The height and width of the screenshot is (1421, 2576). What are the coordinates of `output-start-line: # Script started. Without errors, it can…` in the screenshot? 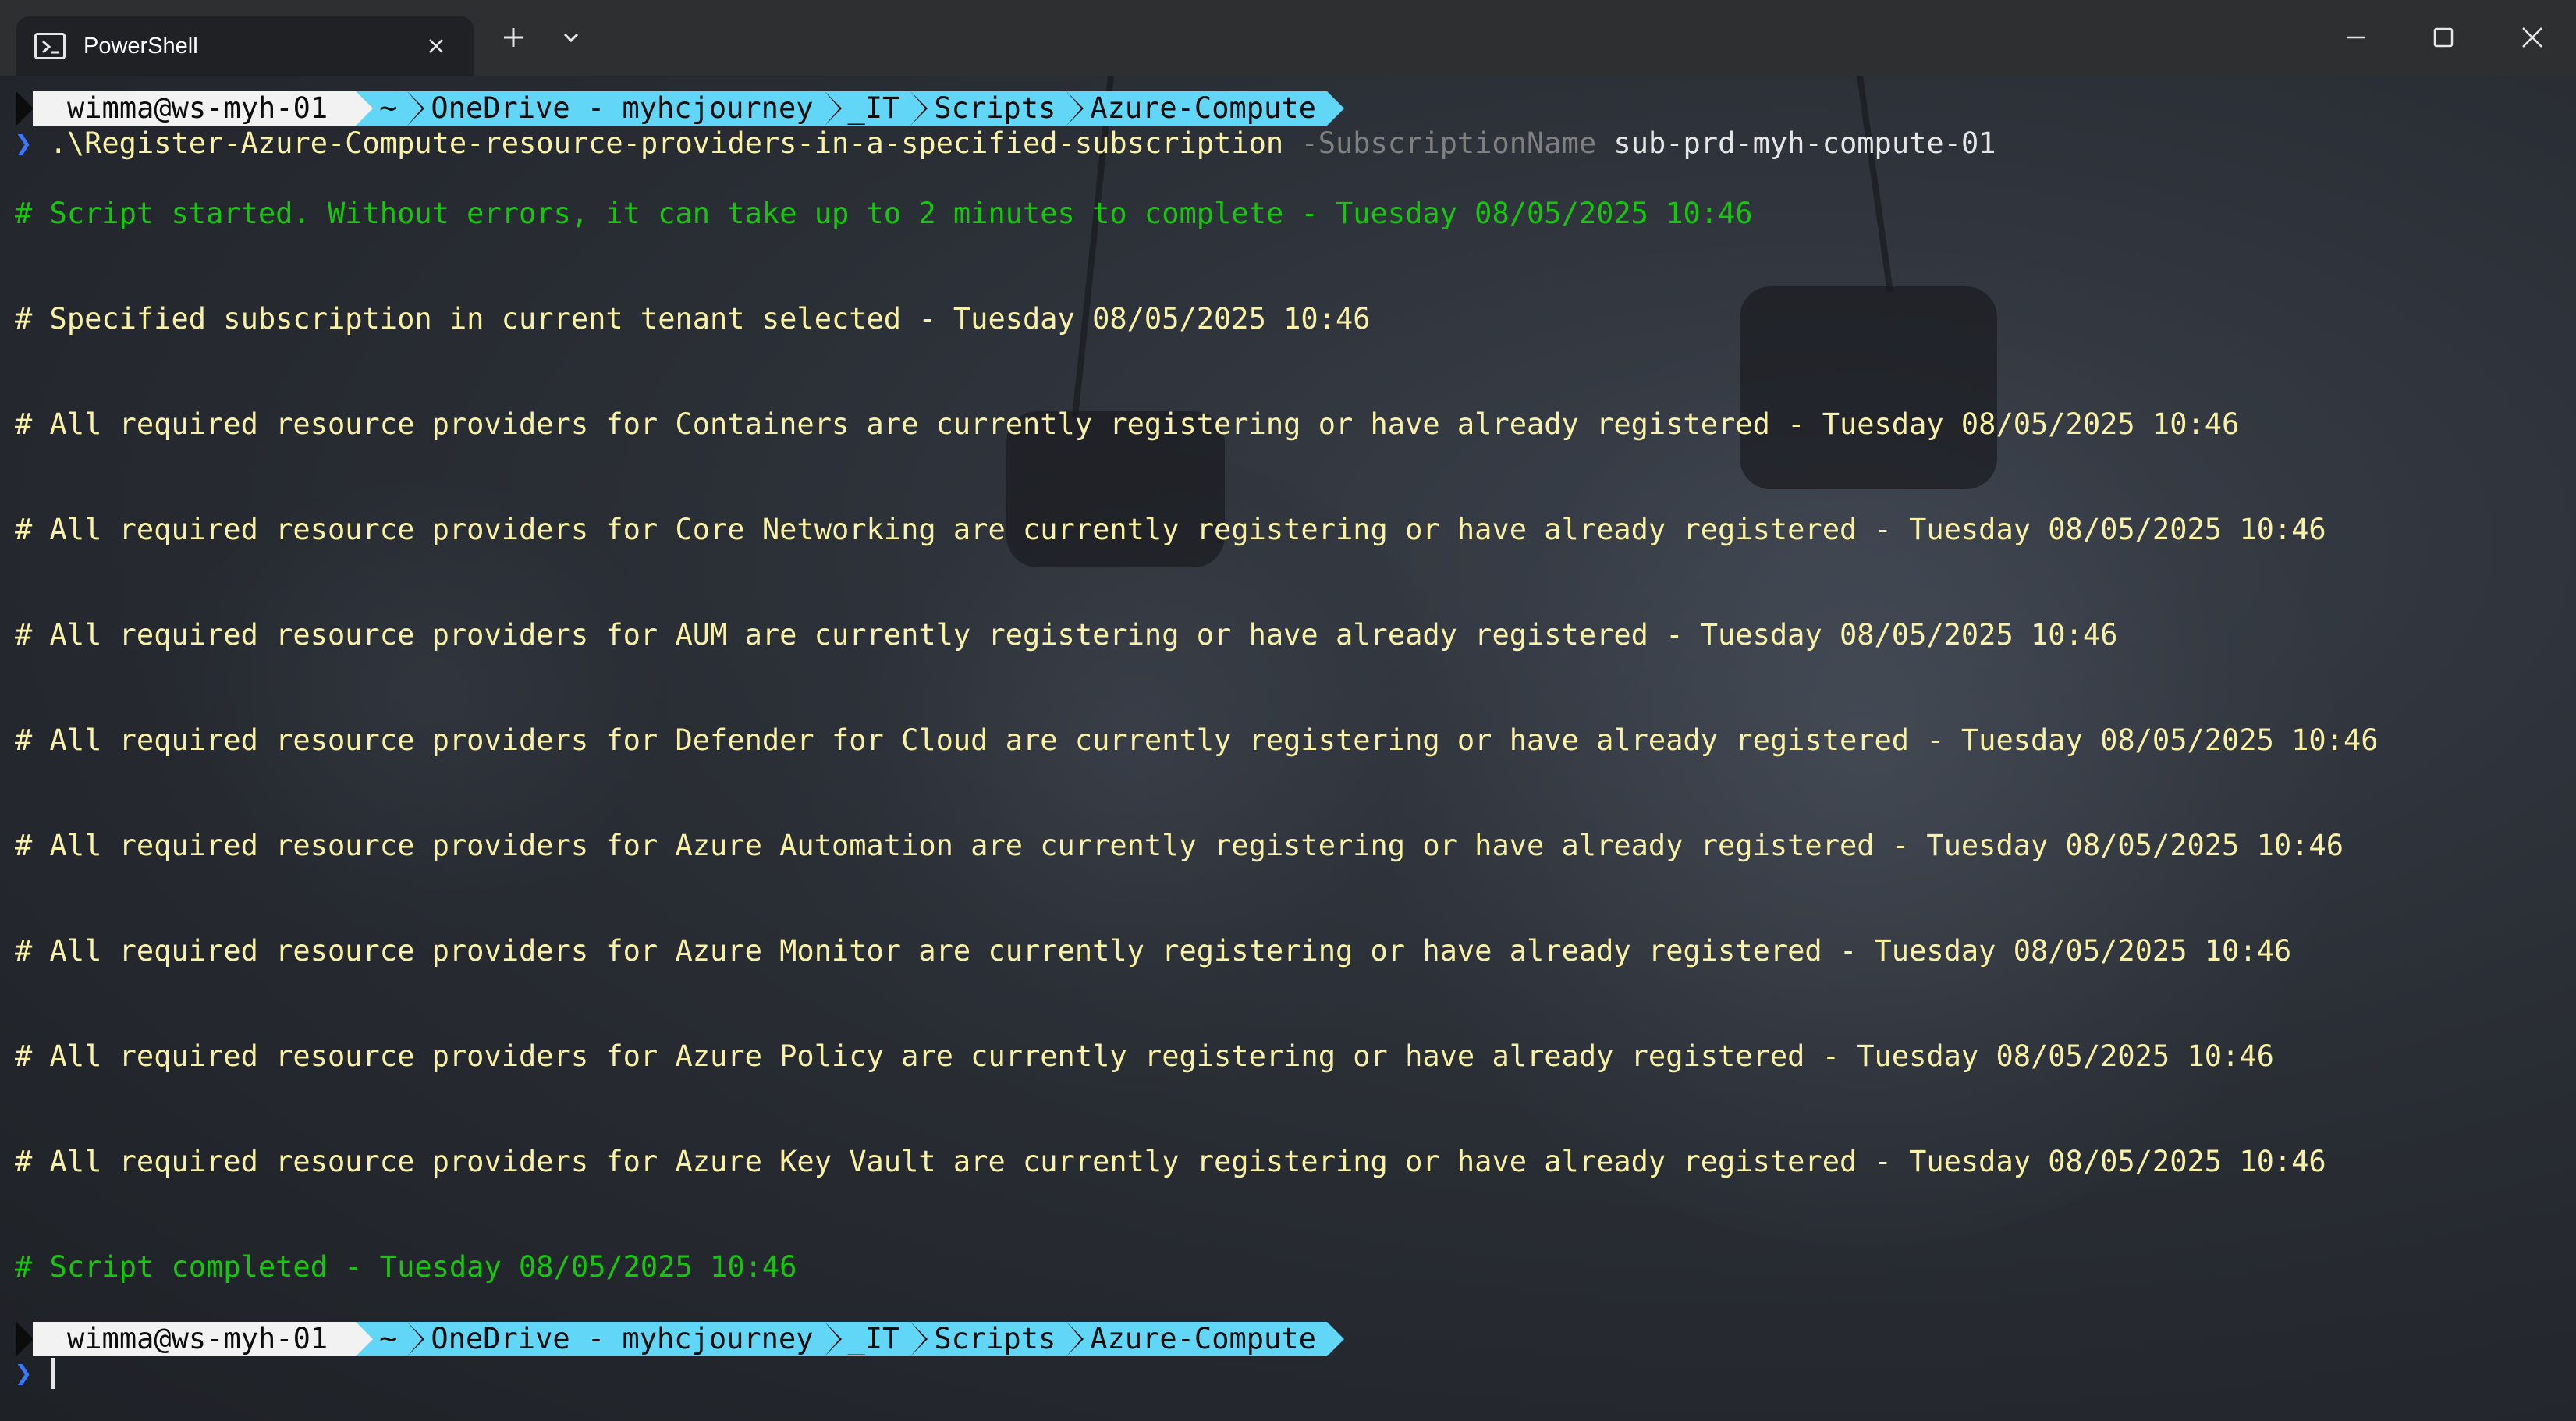 It's located at (884, 214).